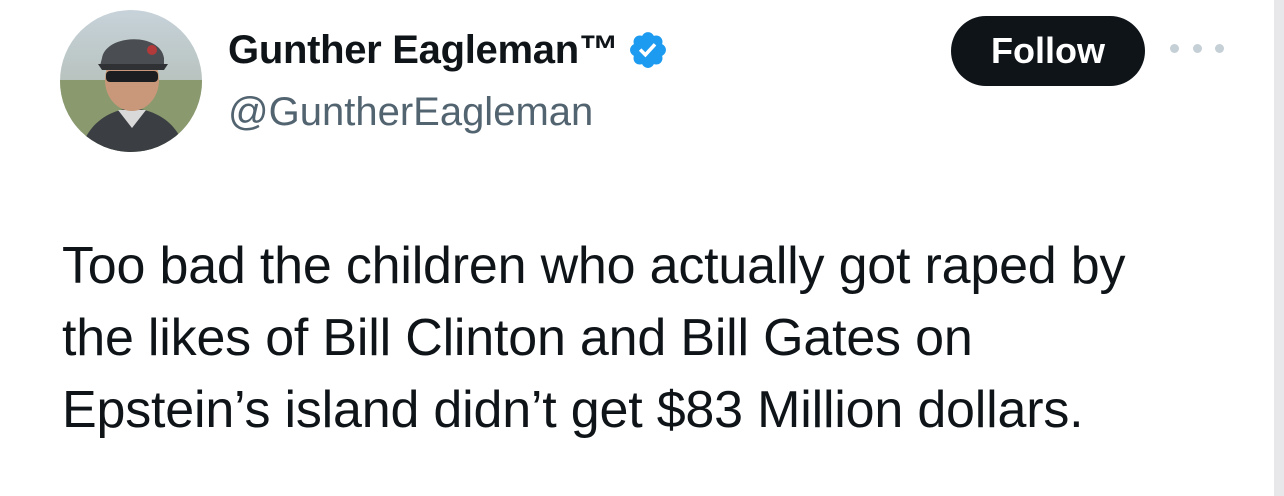  I want to click on author-handle: @GuntherEagleman, so click(410, 112).